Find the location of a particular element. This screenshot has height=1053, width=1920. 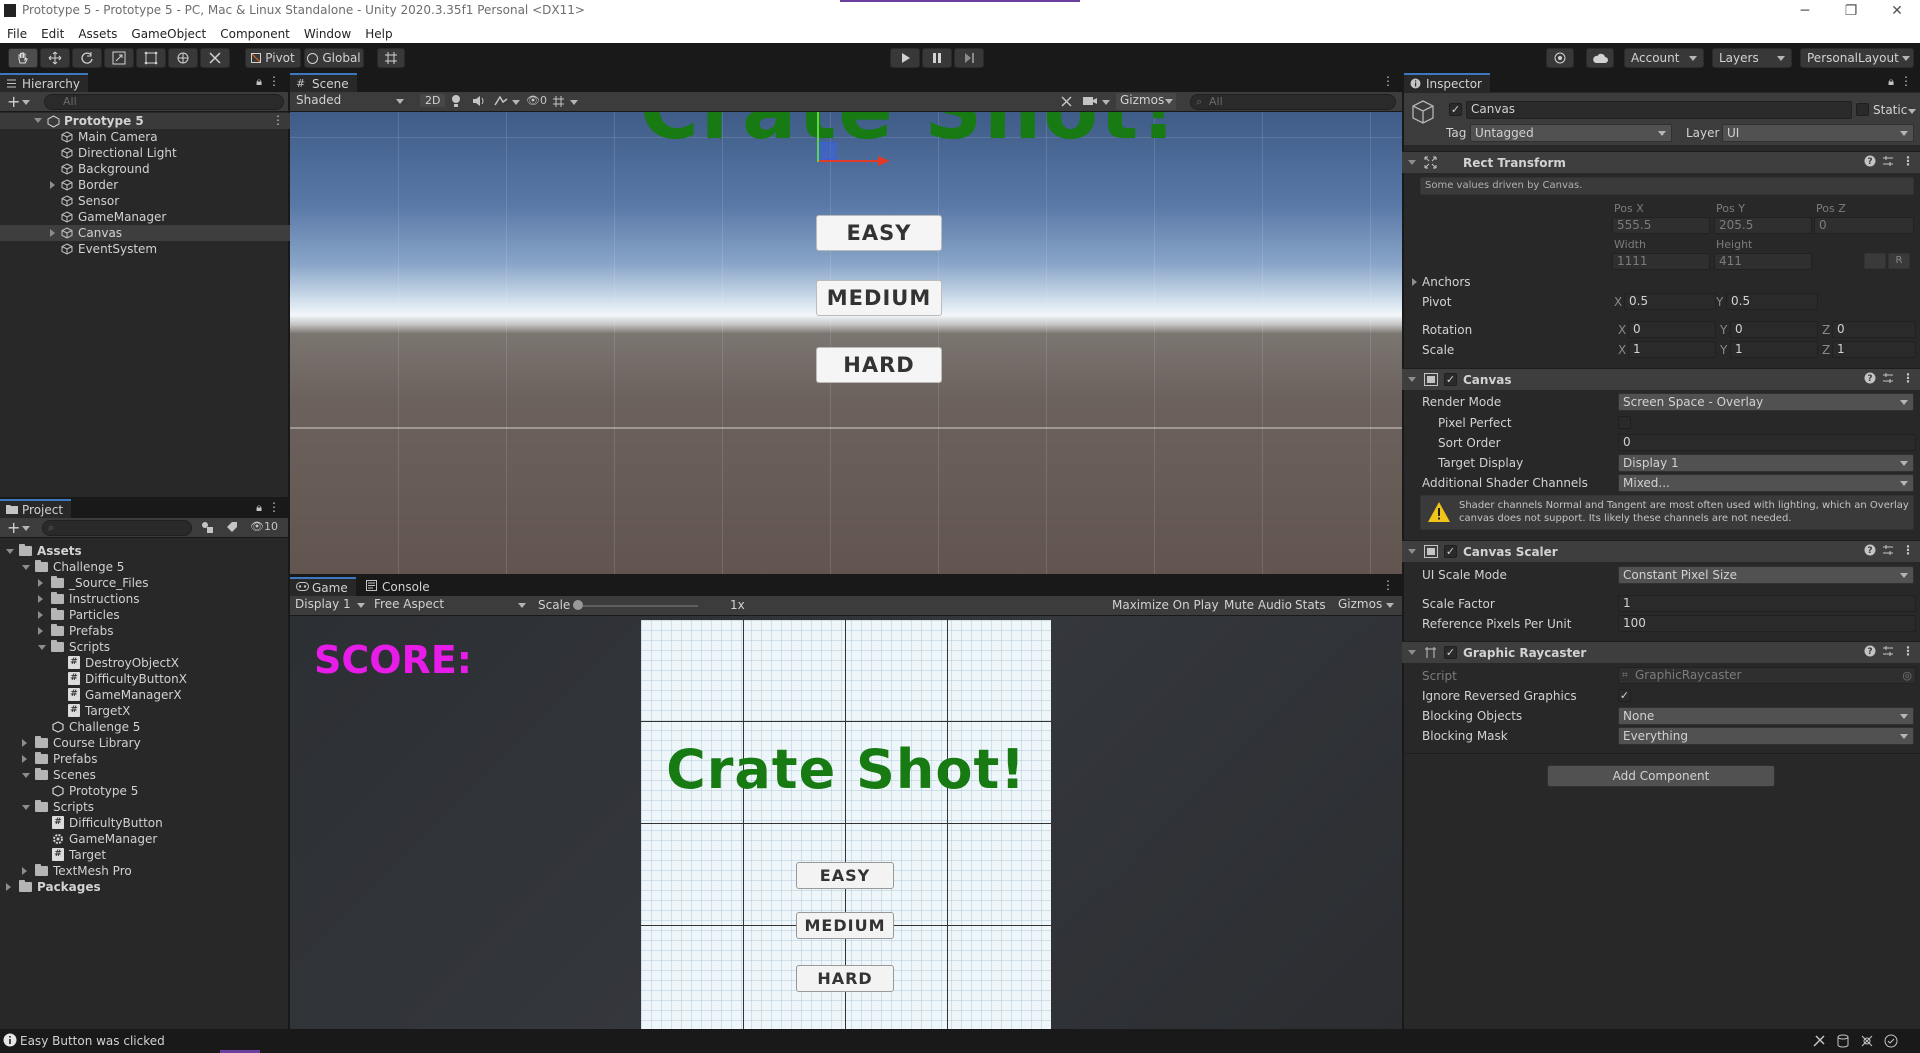

collab-icon is located at coordinates (1560, 58).